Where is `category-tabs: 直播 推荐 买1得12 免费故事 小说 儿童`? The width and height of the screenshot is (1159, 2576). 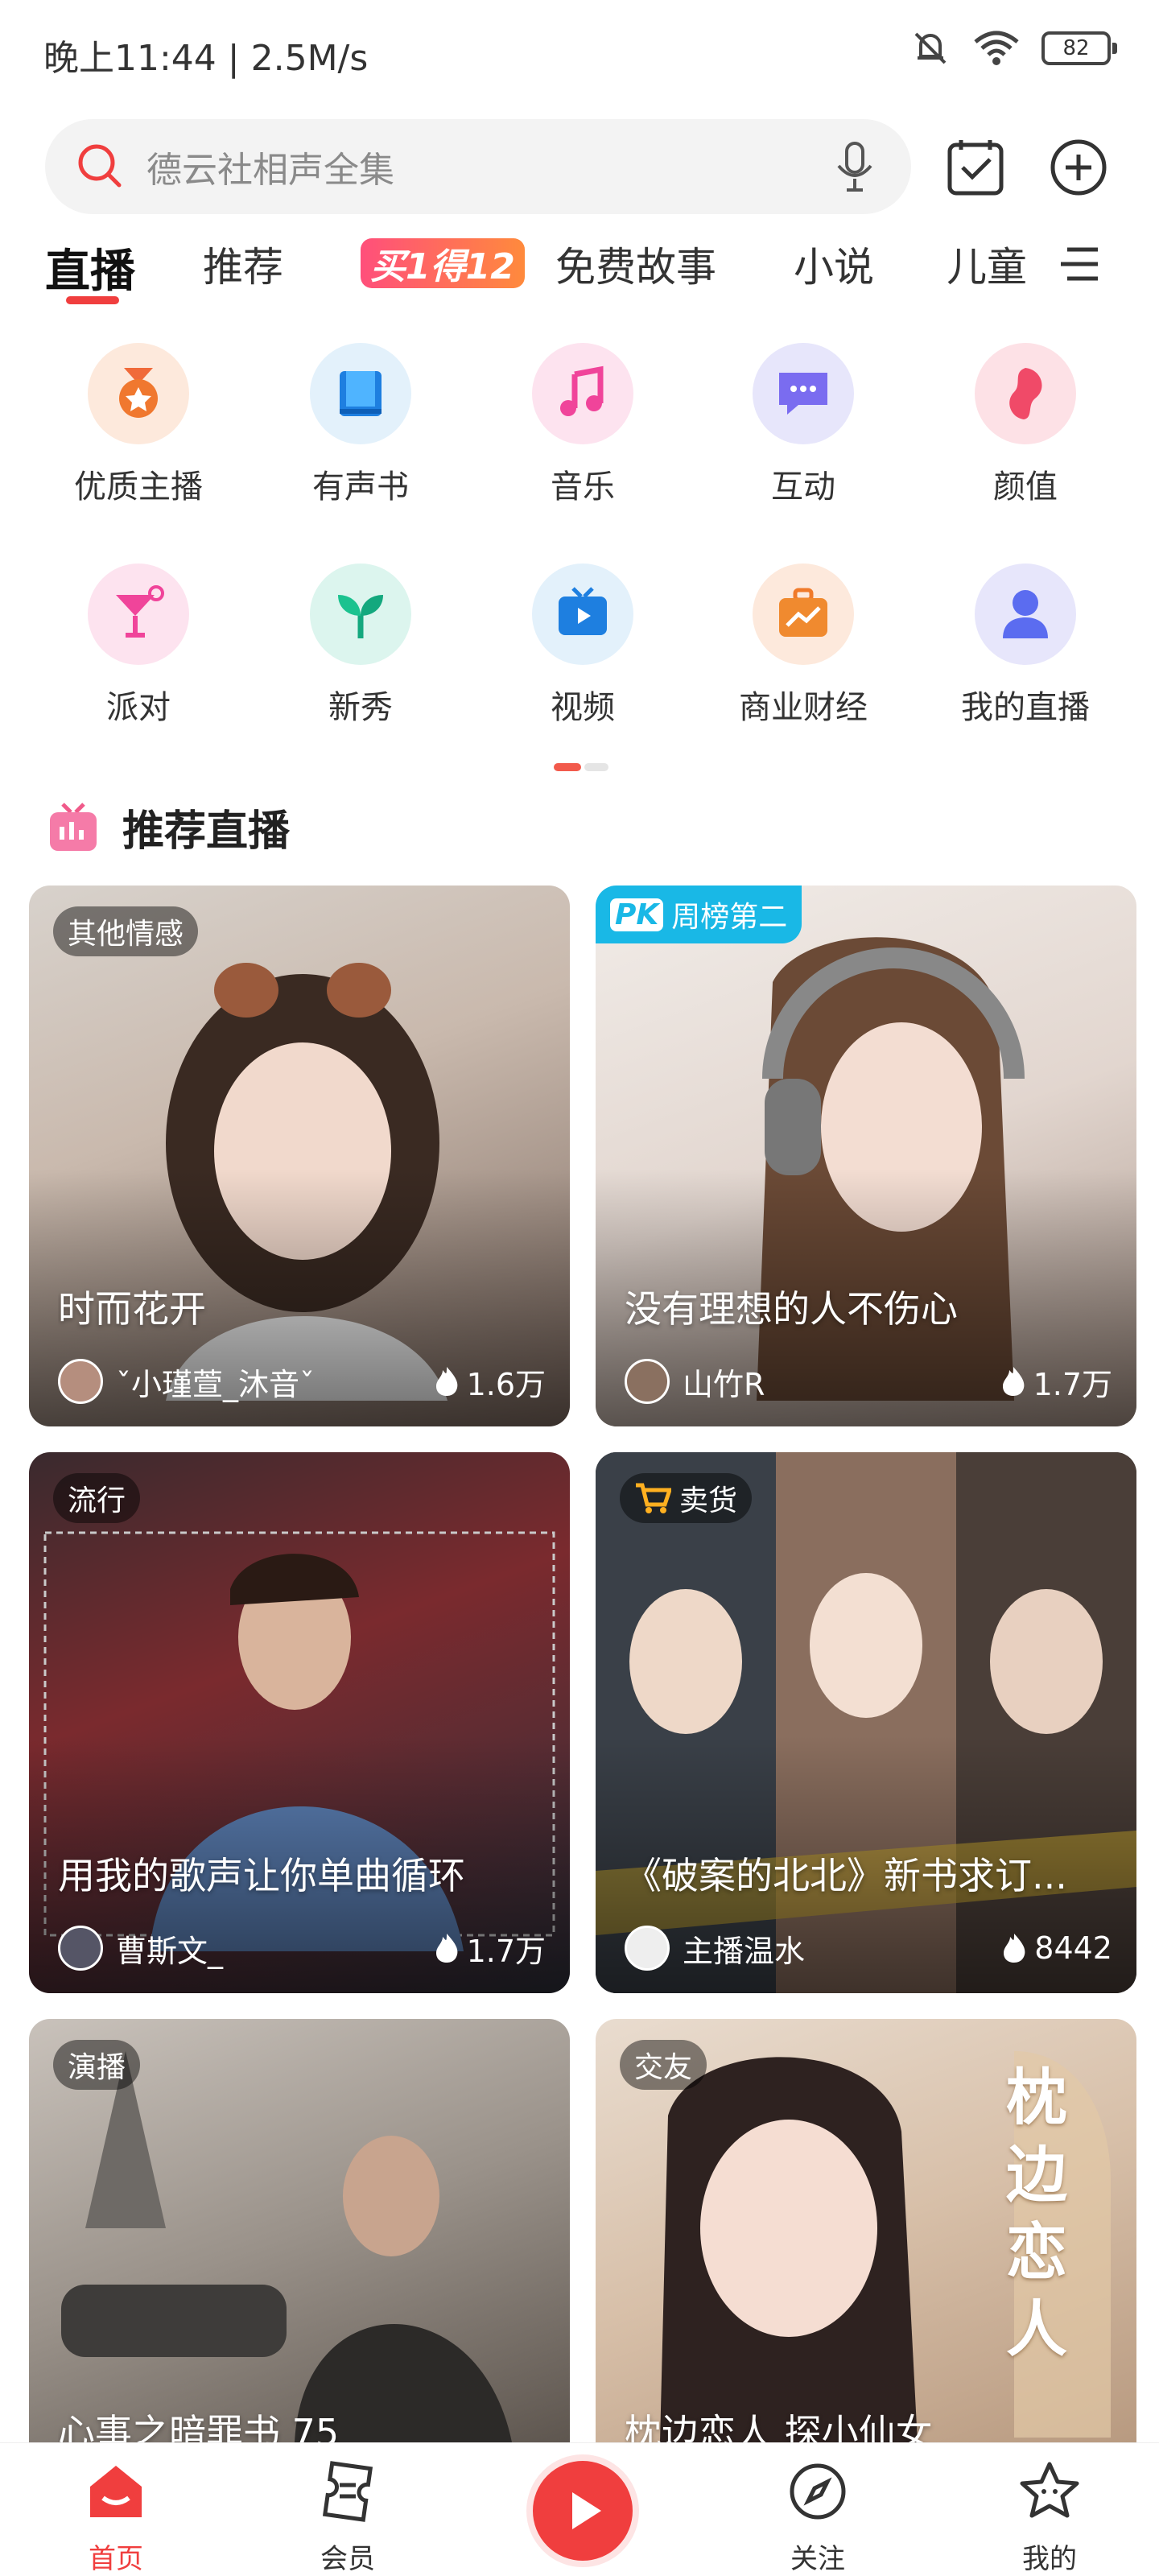
category-tabs: 直播 推荐 买1得12 免费故事 小说 儿童 is located at coordinates (579, 271).